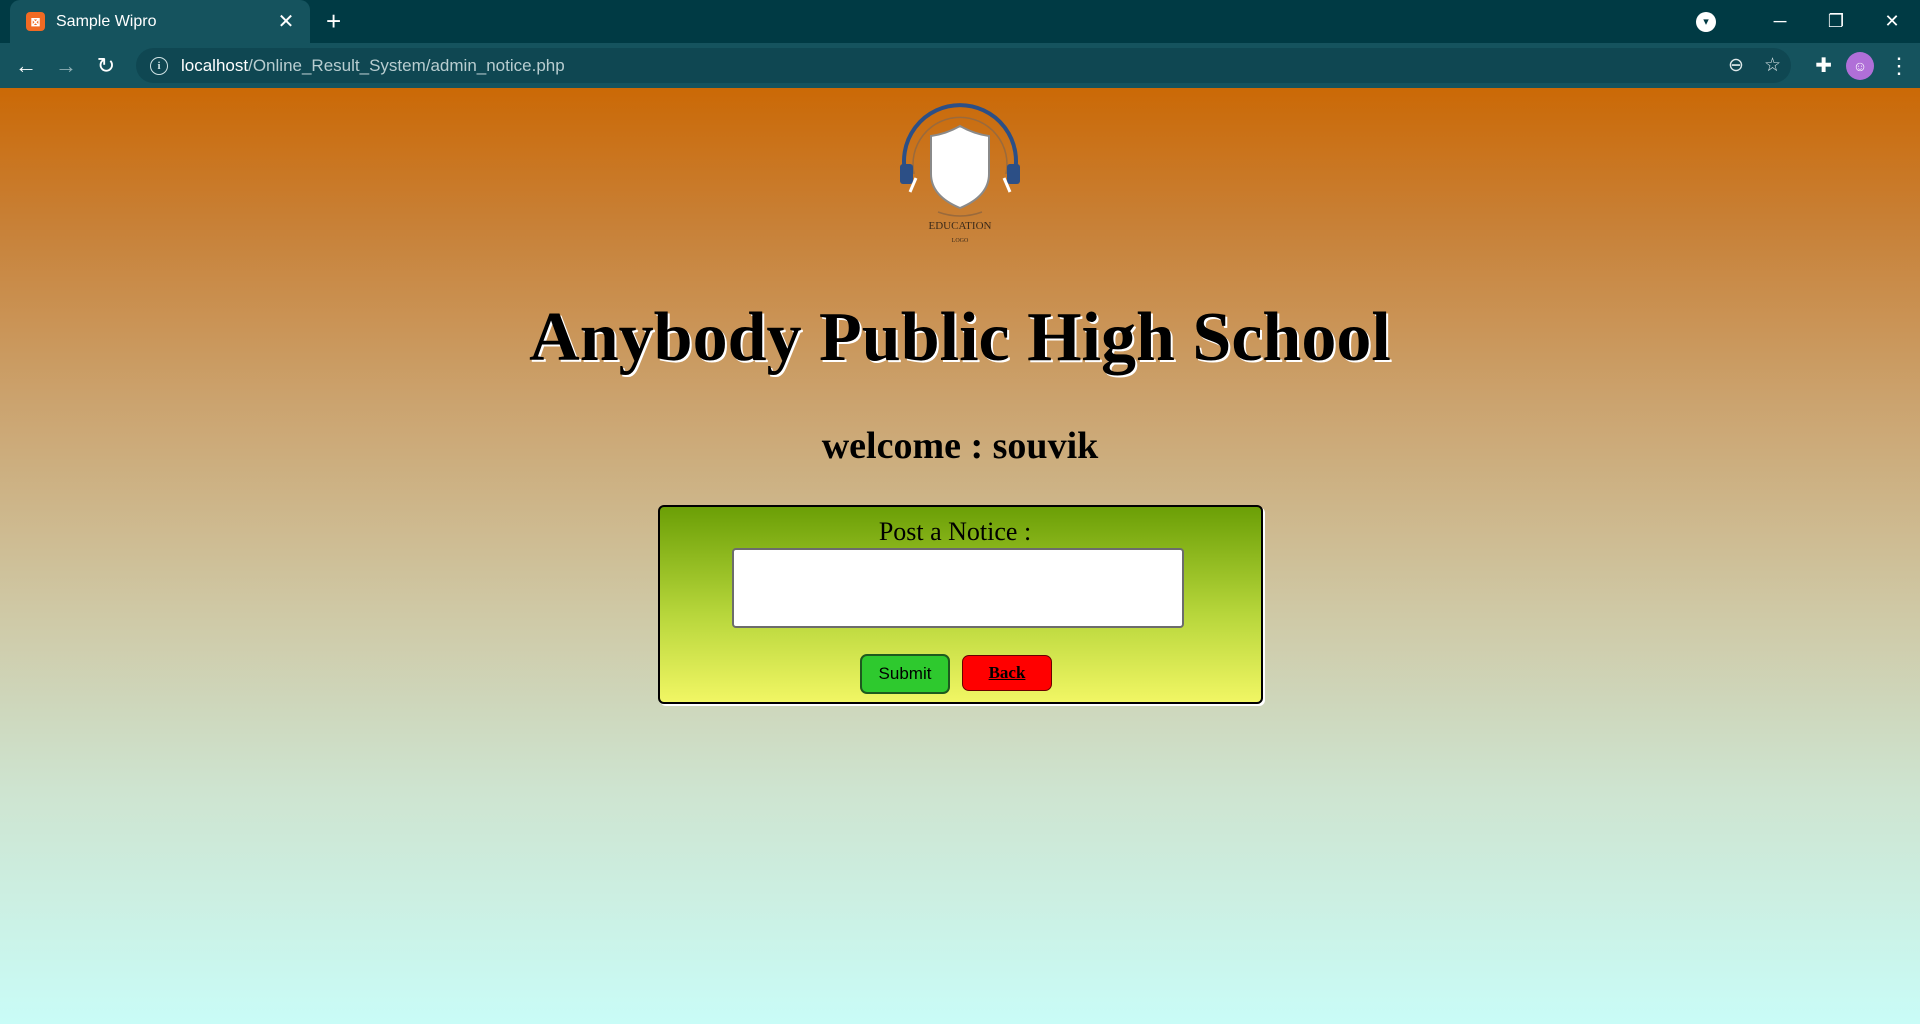  Describe the element at coordinates (35, 21) in the screenshot. I see `xampp-icon: ⊠` at that location.